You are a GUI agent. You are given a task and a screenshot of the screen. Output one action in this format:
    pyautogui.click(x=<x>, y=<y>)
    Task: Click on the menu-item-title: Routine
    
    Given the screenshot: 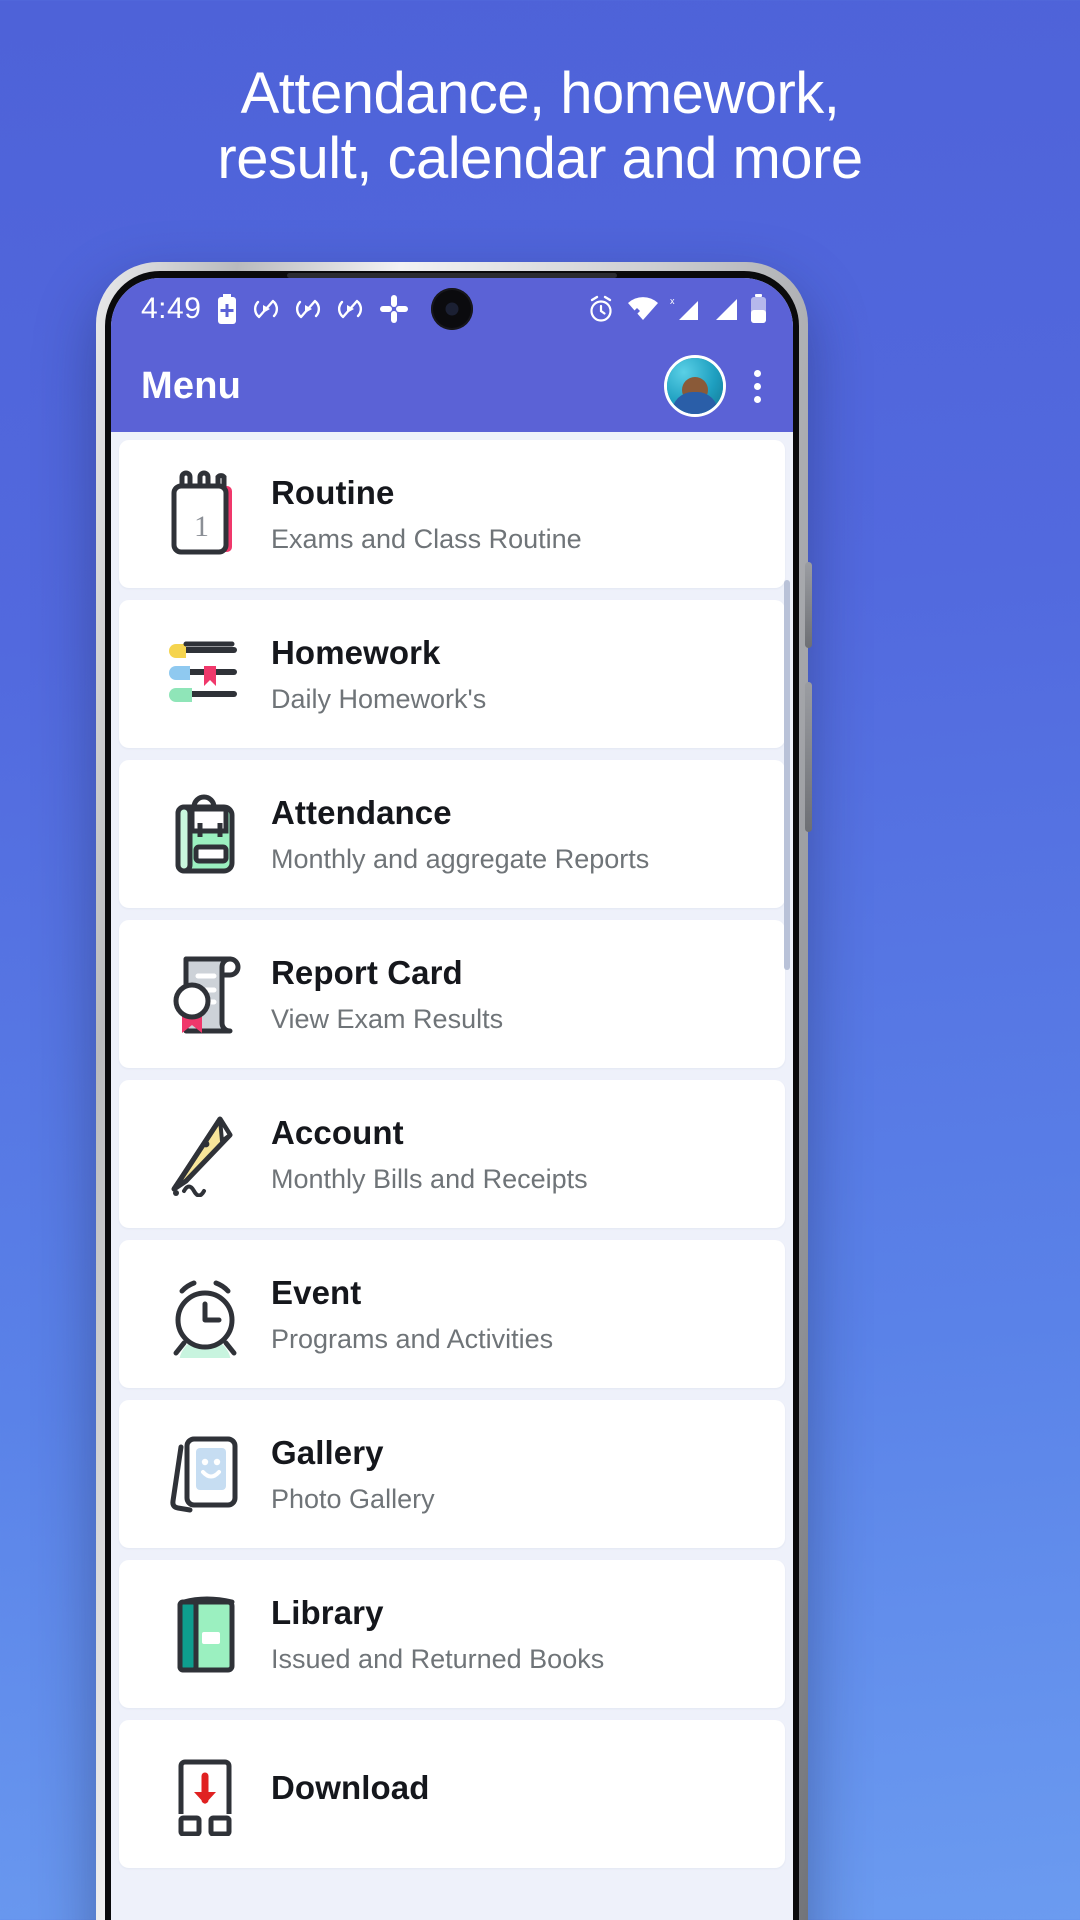 What is the action you would take?
    pyautogui.click(x=333, y=492)
    